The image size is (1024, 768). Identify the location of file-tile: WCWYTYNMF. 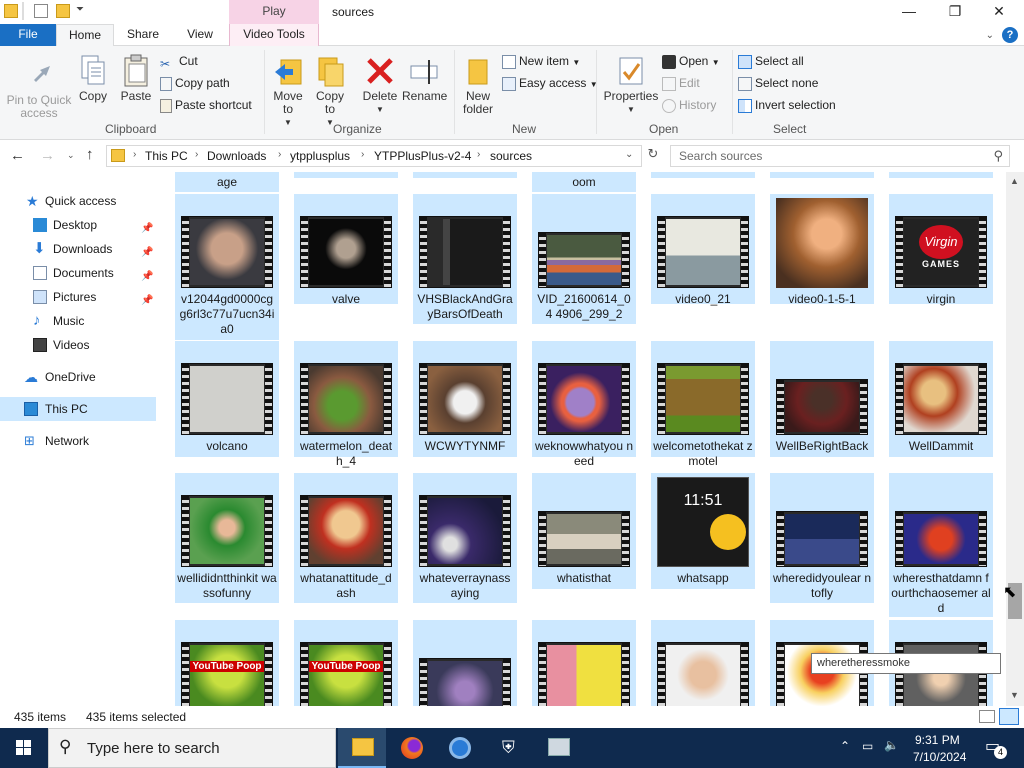
(465, 399).